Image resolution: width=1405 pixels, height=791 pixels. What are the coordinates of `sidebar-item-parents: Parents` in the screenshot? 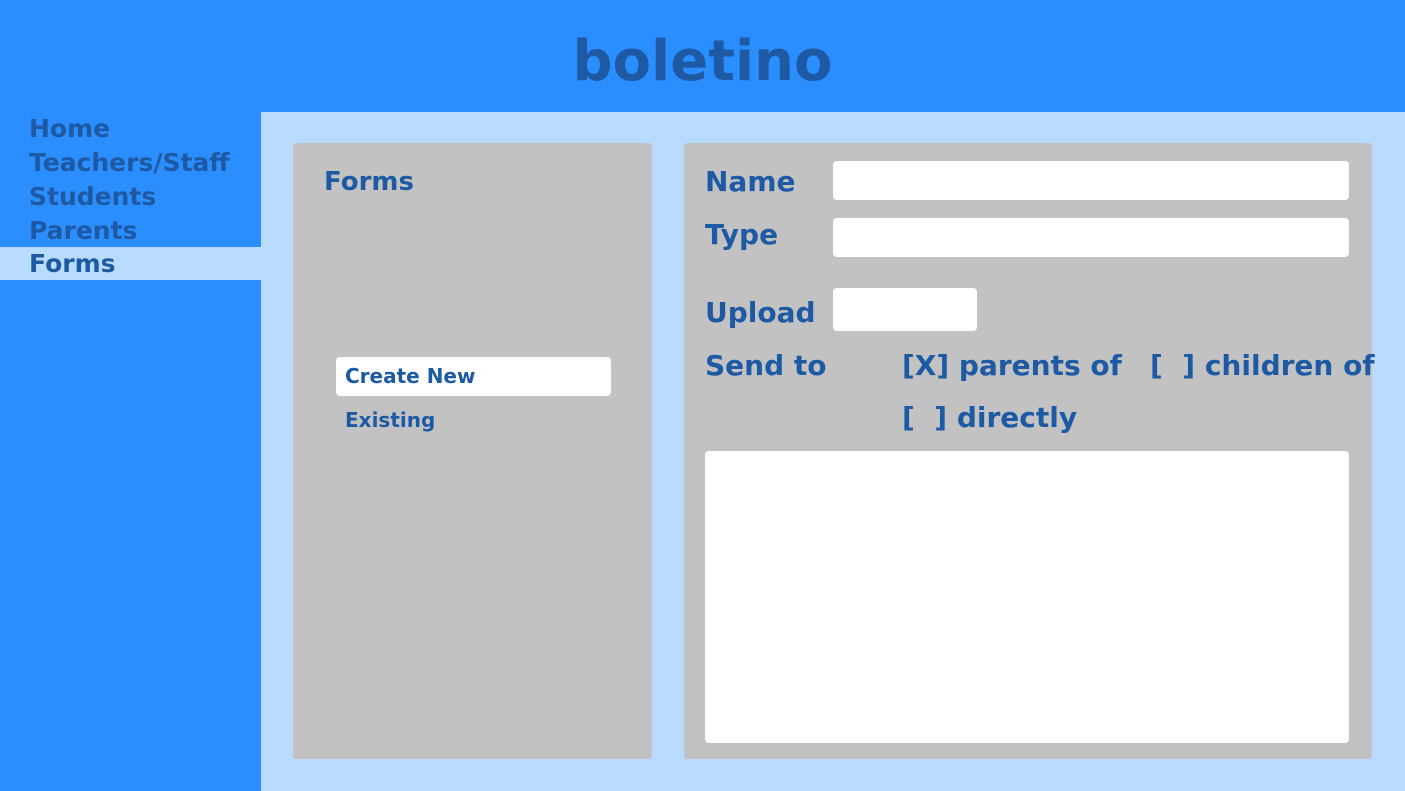 It's located at (130, 230).